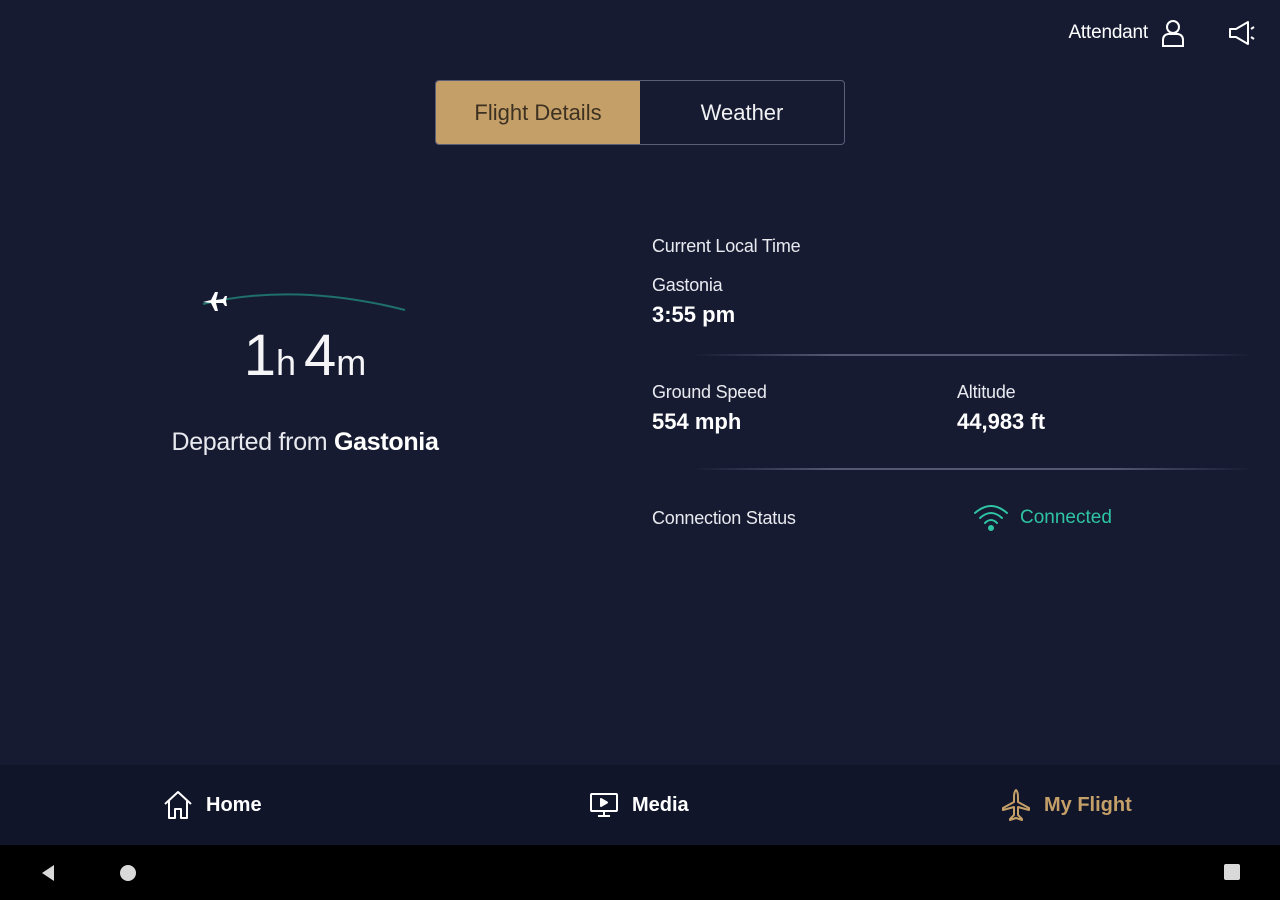 The width and height of the screenshot is (1280, 900). I want to click on attendant-label: Attendant, so click(1108, 32).